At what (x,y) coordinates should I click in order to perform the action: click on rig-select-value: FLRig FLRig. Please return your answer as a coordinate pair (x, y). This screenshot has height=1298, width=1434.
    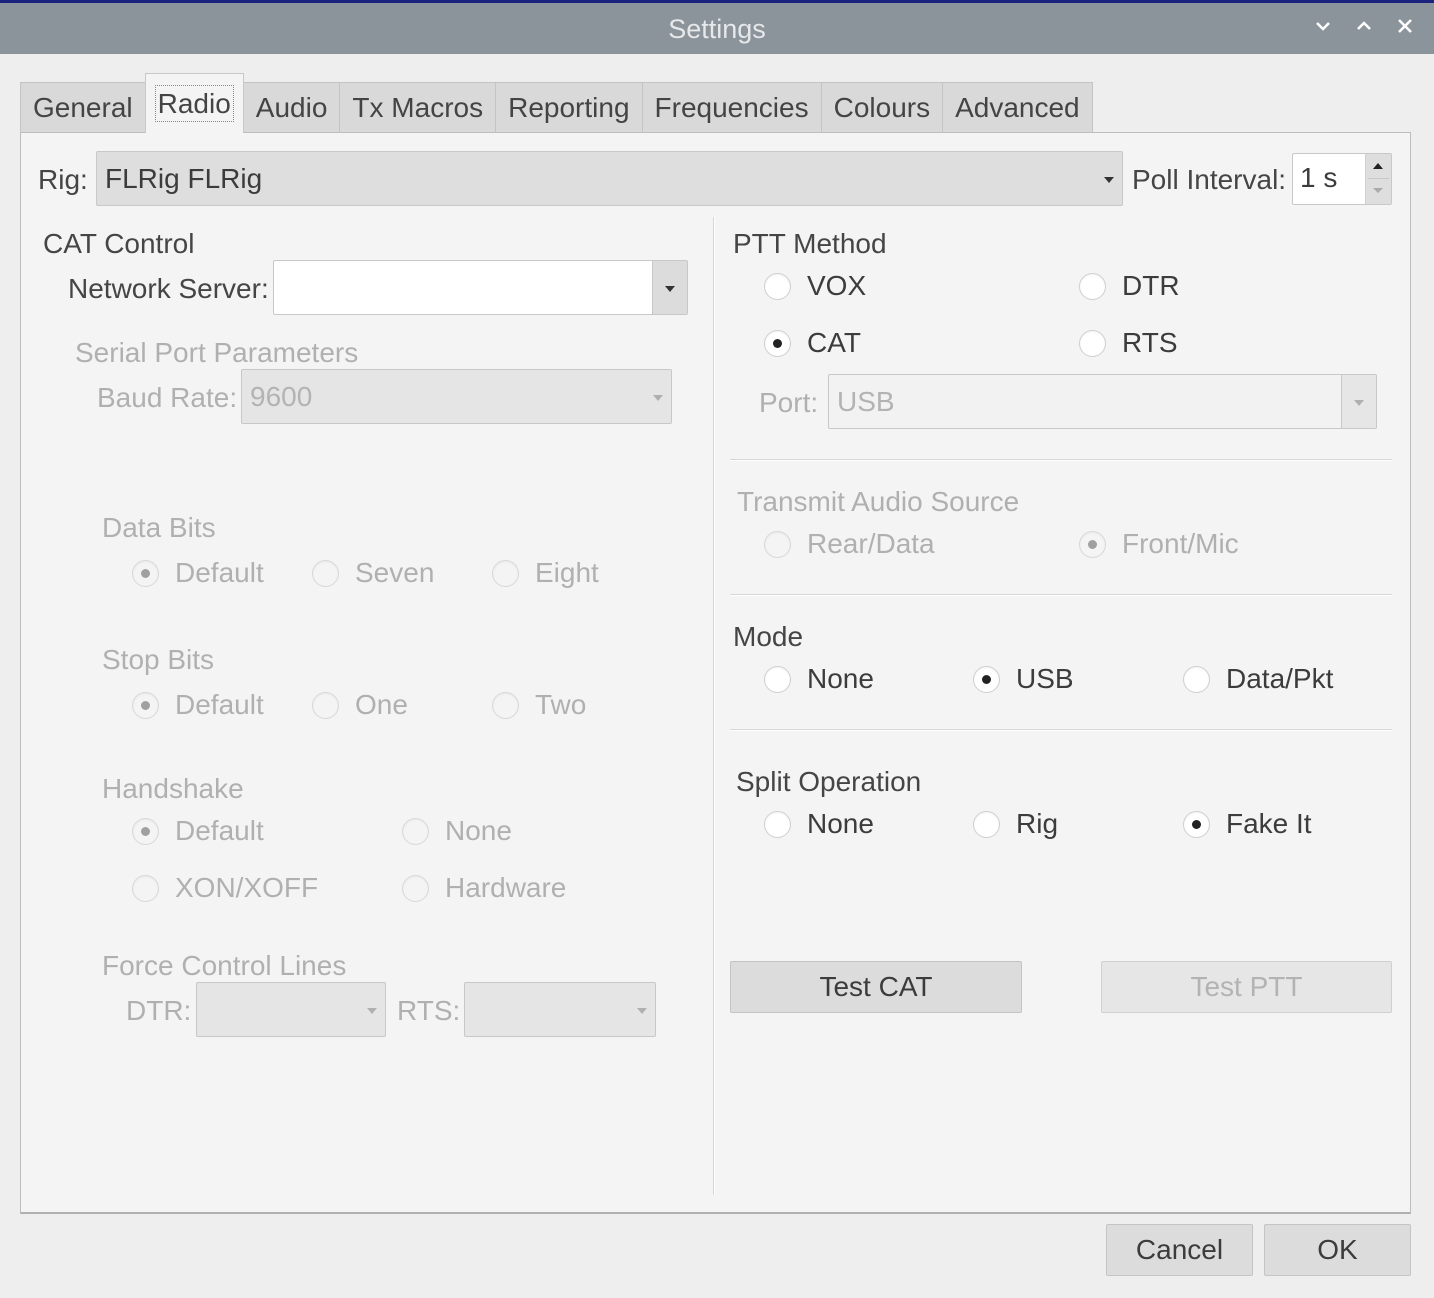
    Looking at the image, I should click on (184, 178).